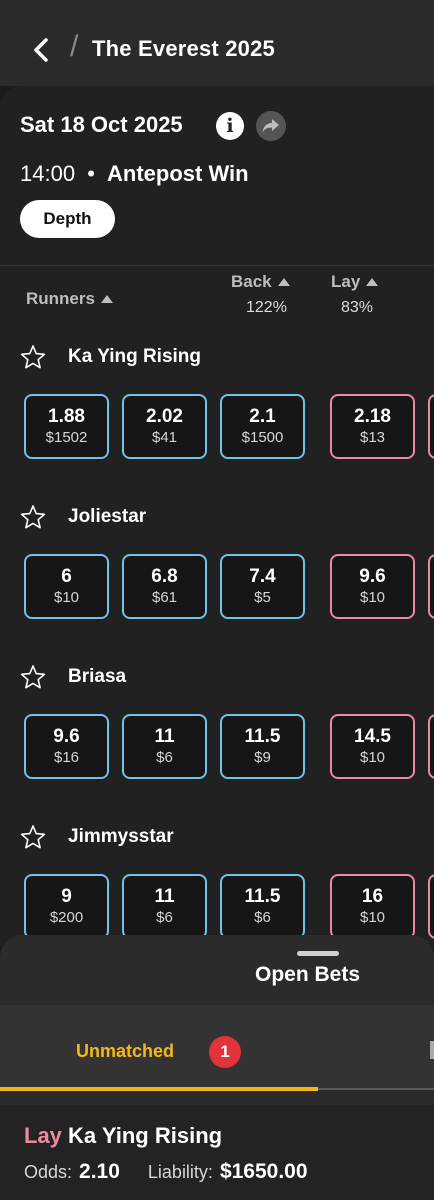 This screenshot has width=434, height=1200. What do you see at coordinates (217, 885) in the screenshot?
I see `runner-row: Jimmysstar 9 $200 11 $6 11.5 $6 16 $10` at bounding box center [217, 885].